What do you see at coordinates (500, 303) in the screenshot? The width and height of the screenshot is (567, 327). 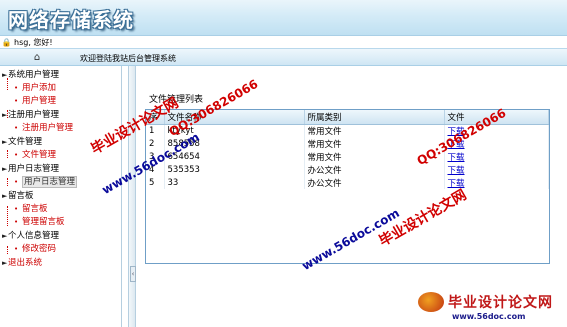 I see `brand-name: 毕业设计论文网` at bounding box center [500, 303].